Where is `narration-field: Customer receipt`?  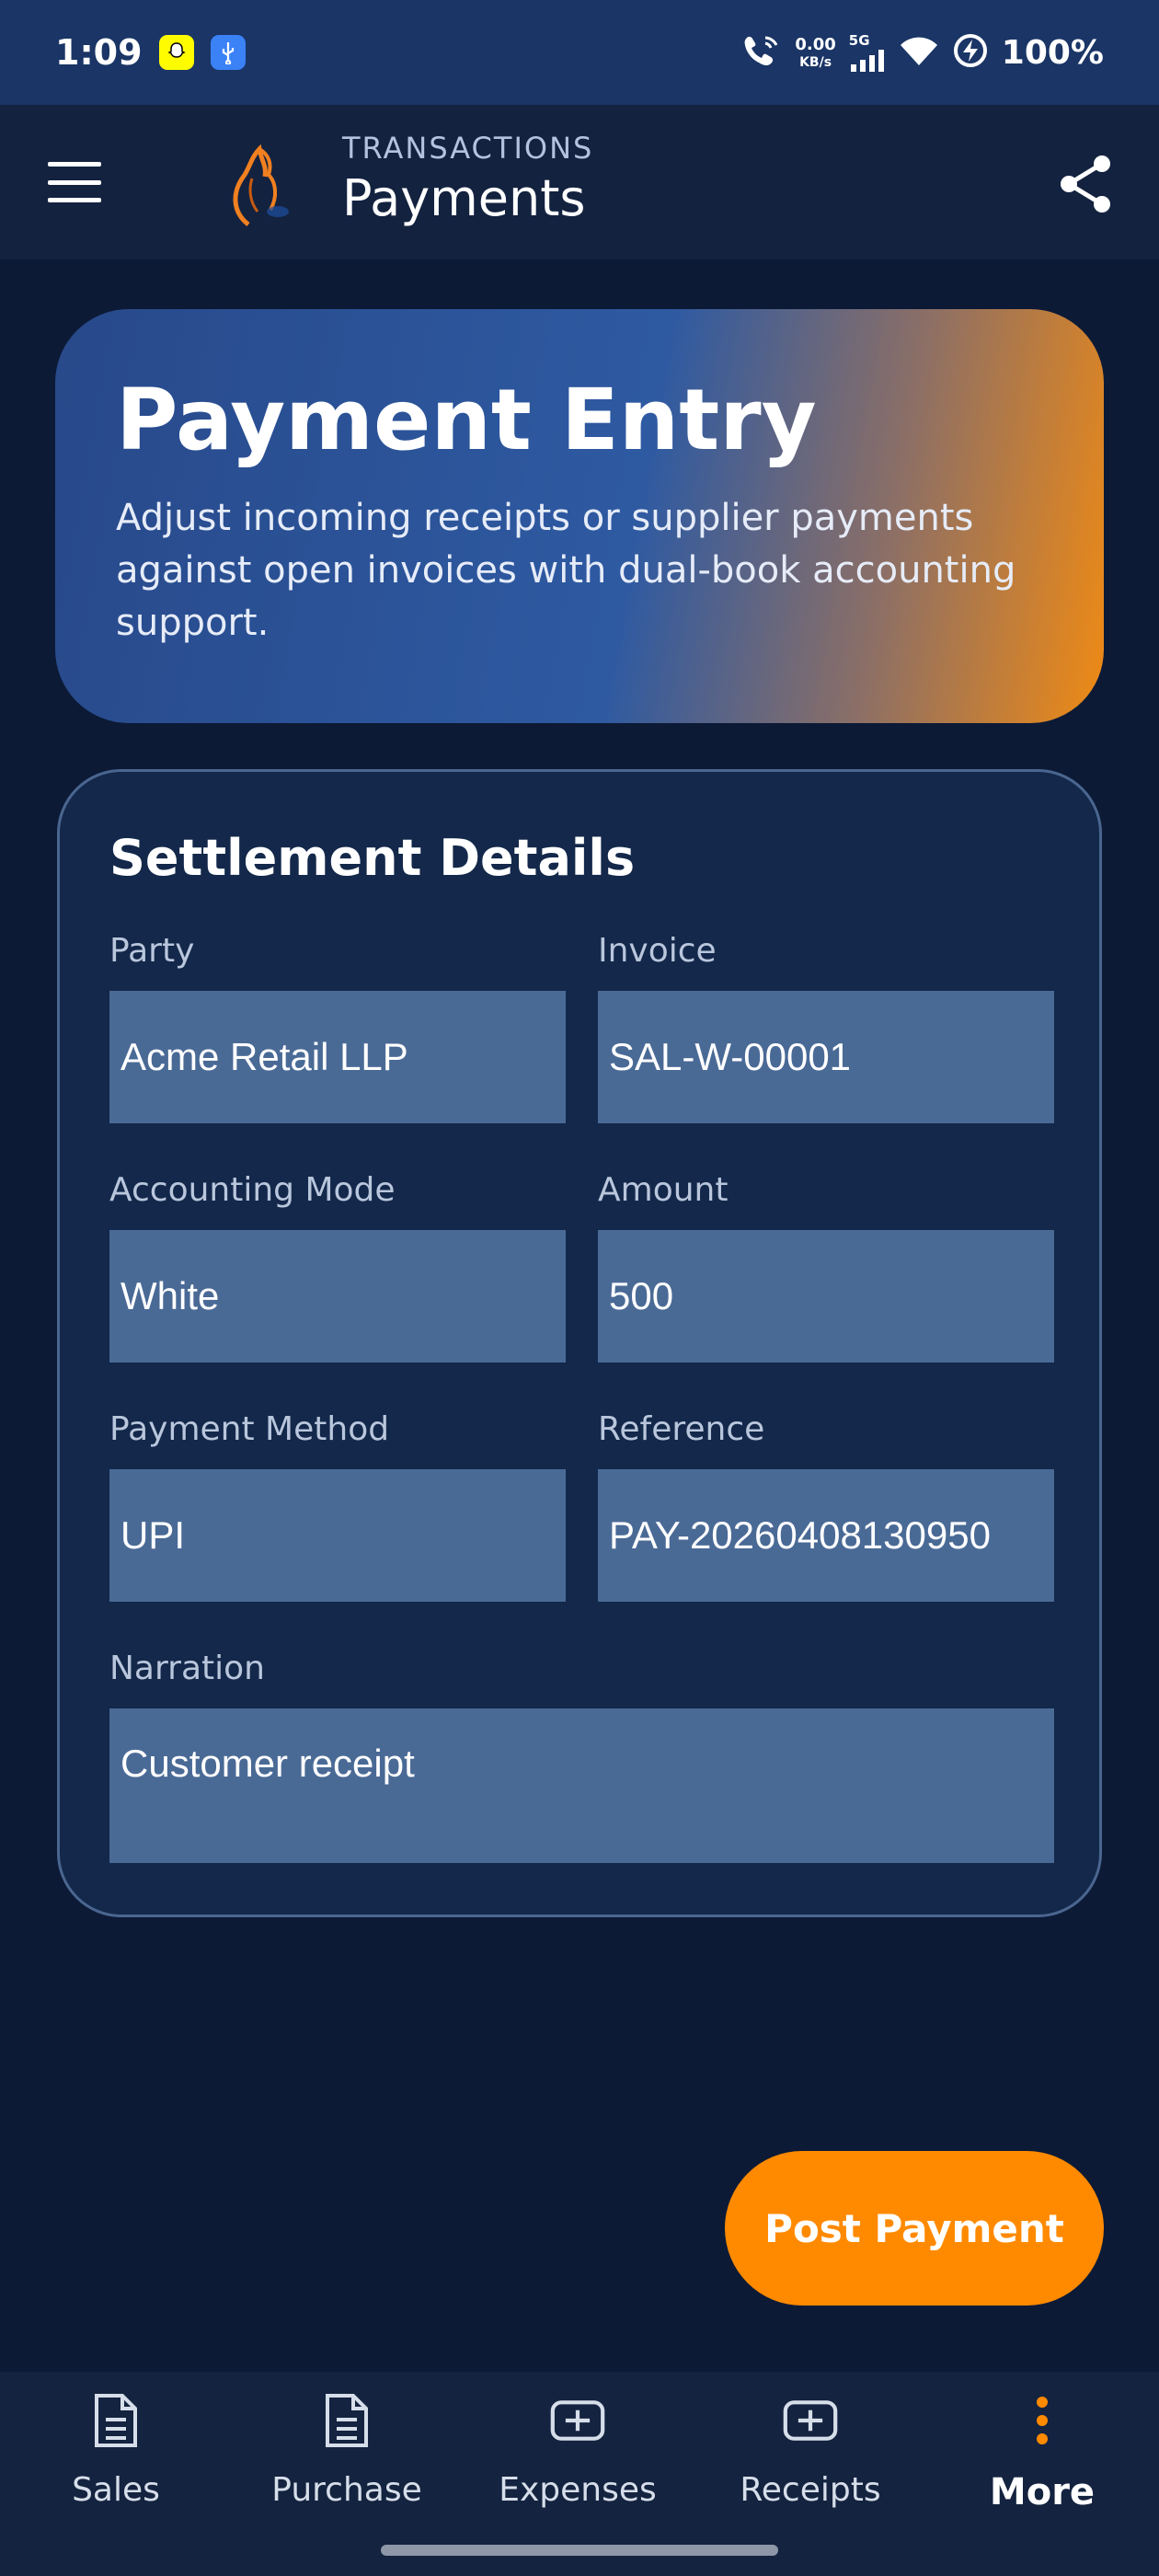
narration-field: Customer receipt is located at coordinates (581, 1785).